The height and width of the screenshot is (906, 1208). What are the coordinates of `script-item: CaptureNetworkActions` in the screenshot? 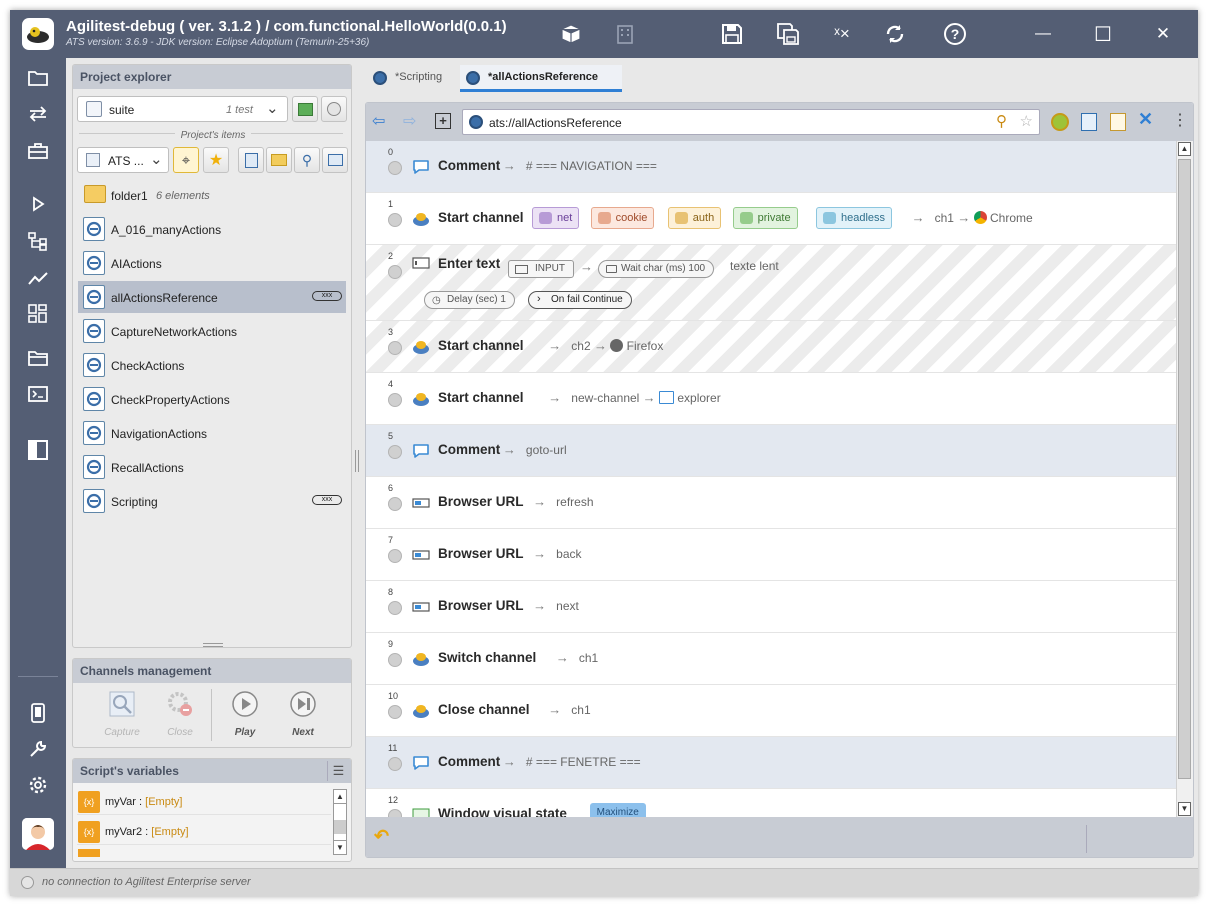 It's located at (212, 331).